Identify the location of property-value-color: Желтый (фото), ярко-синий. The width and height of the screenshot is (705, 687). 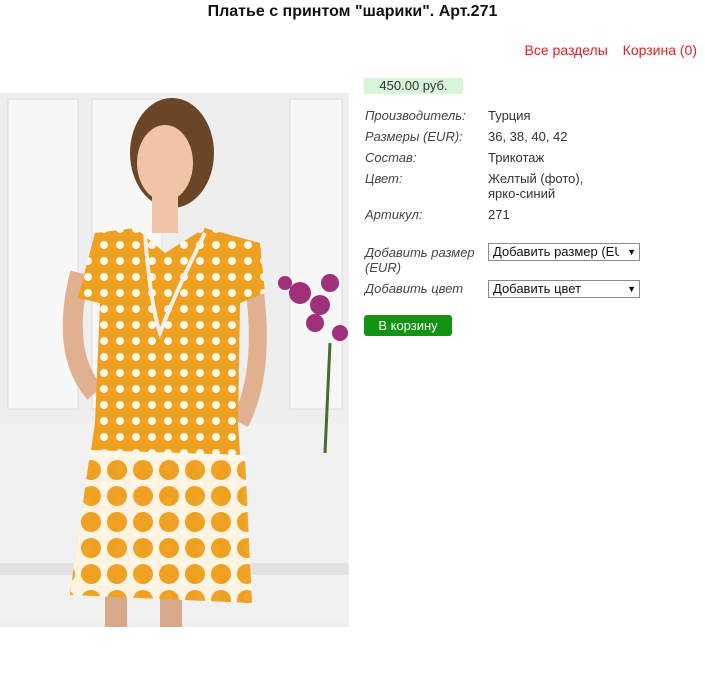
(536, 186).